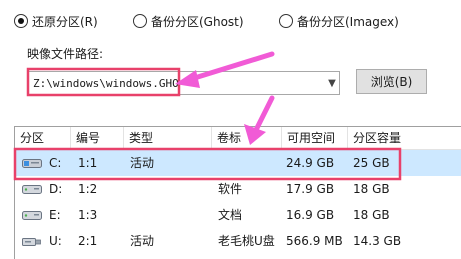 Image resolution: width=461 pixels, height=259 pixels. I want to click on browse-button: 浏览(B), so click(391, 81).